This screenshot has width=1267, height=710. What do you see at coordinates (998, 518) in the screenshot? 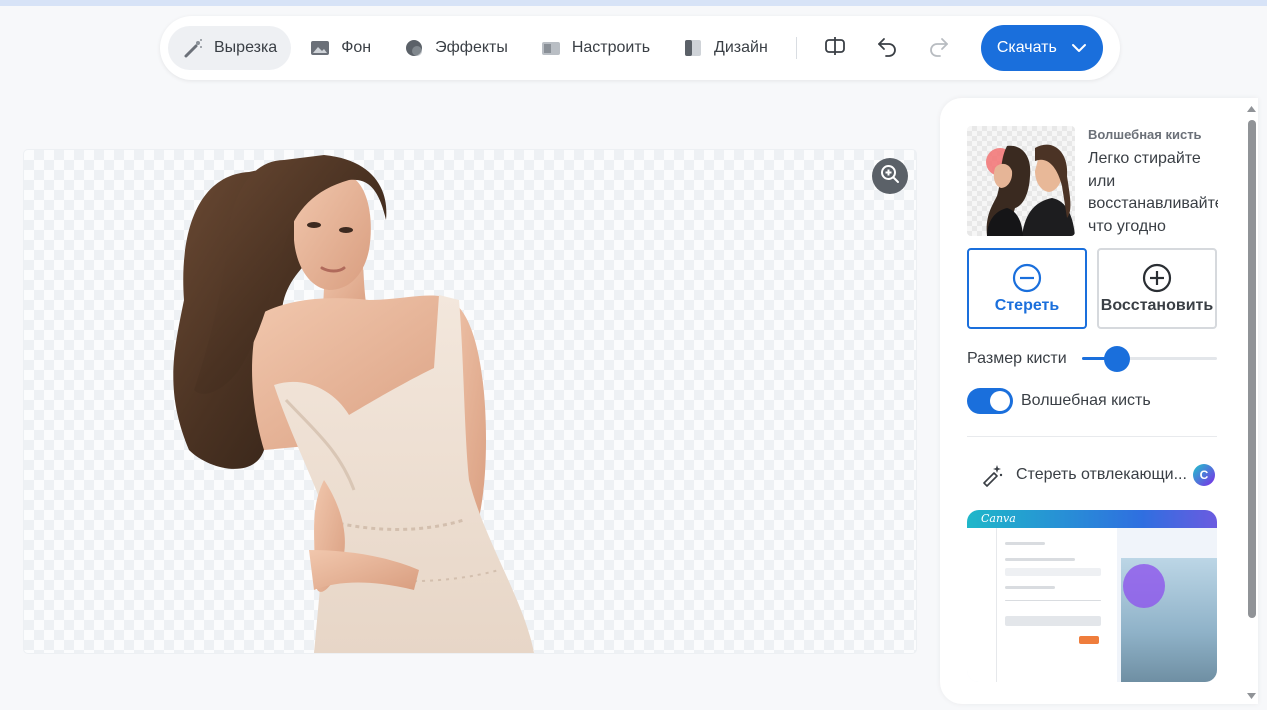
I see `canva-logo: Canva` at bounding box center [998, 518].